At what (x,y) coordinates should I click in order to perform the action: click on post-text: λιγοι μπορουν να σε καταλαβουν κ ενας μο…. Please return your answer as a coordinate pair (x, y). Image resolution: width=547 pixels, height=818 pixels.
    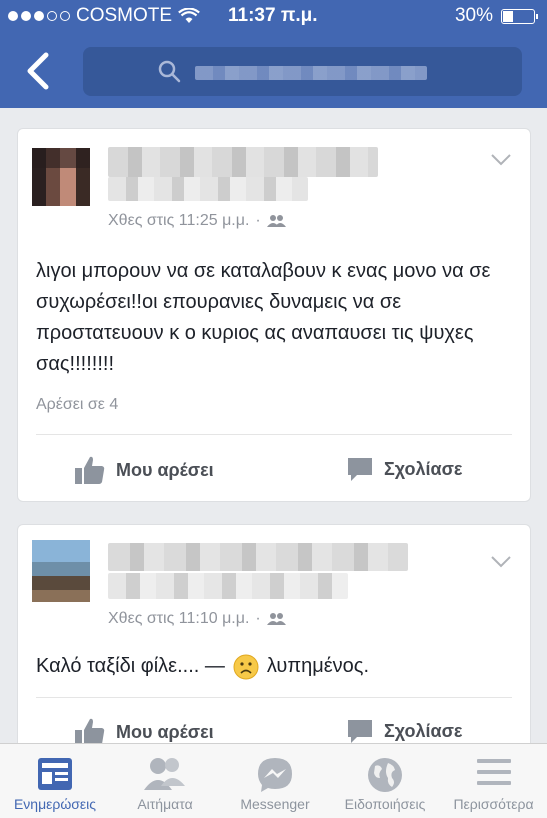
    Looking at the image, I should click on (263, 317).